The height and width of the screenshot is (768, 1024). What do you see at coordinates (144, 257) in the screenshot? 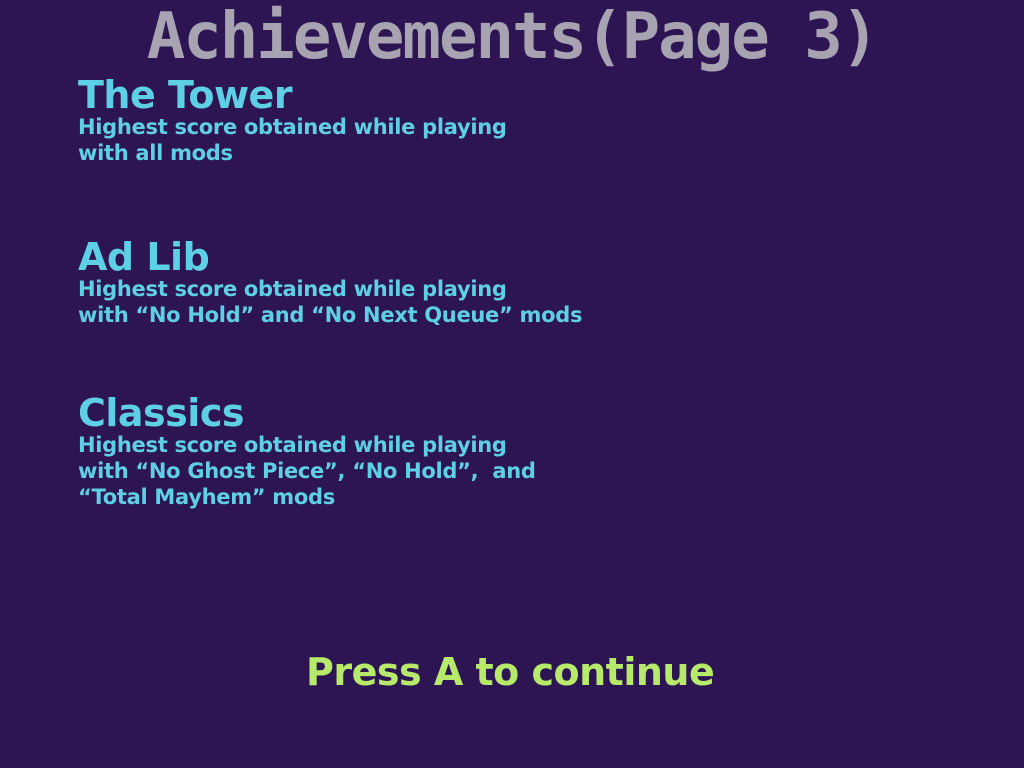
I see `achievement-name: Ad Lib` at bounding box center [144, 257].